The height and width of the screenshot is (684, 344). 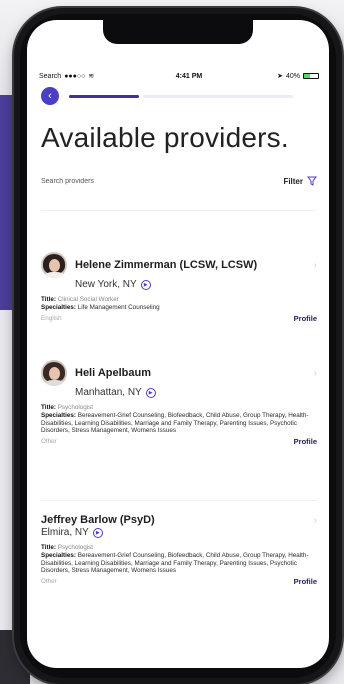 I want to click on nav-row: ‹, so click(x=176, y=96).